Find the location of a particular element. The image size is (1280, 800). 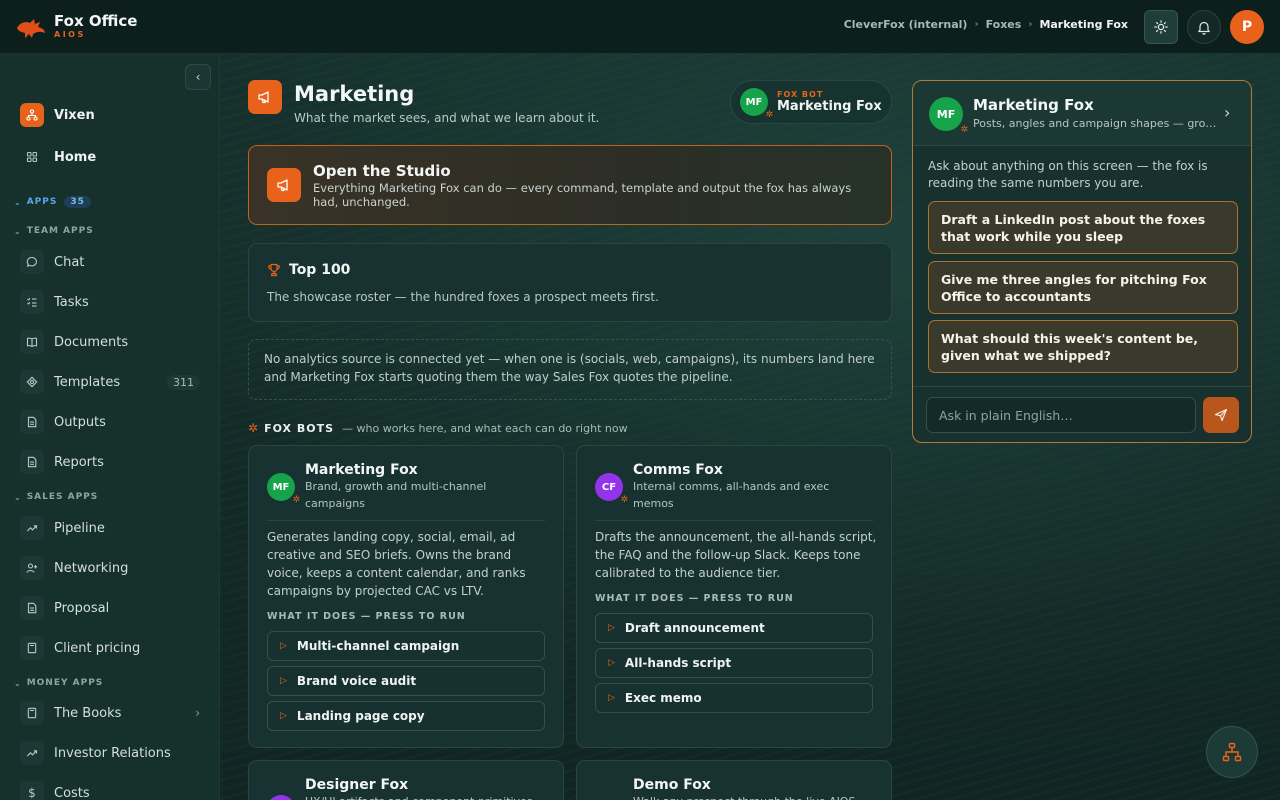

sidebar-item-client-pricing: Client pricing is located at coordinates (110, 648).